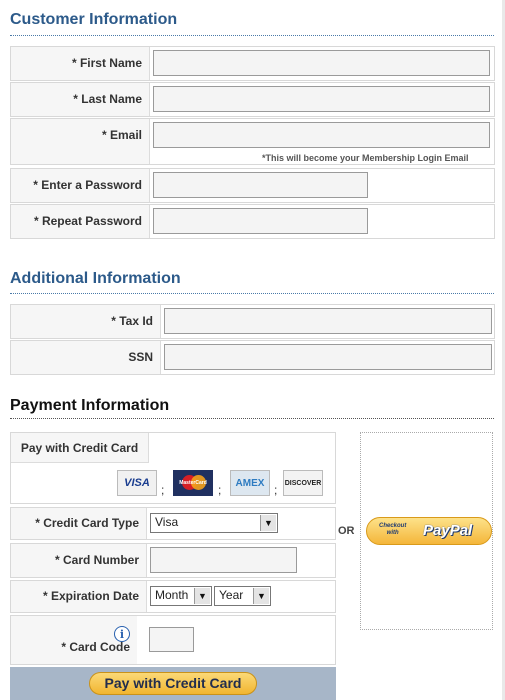  I want to click on discover-card-icon: DISCOVER, so click(303, 483).